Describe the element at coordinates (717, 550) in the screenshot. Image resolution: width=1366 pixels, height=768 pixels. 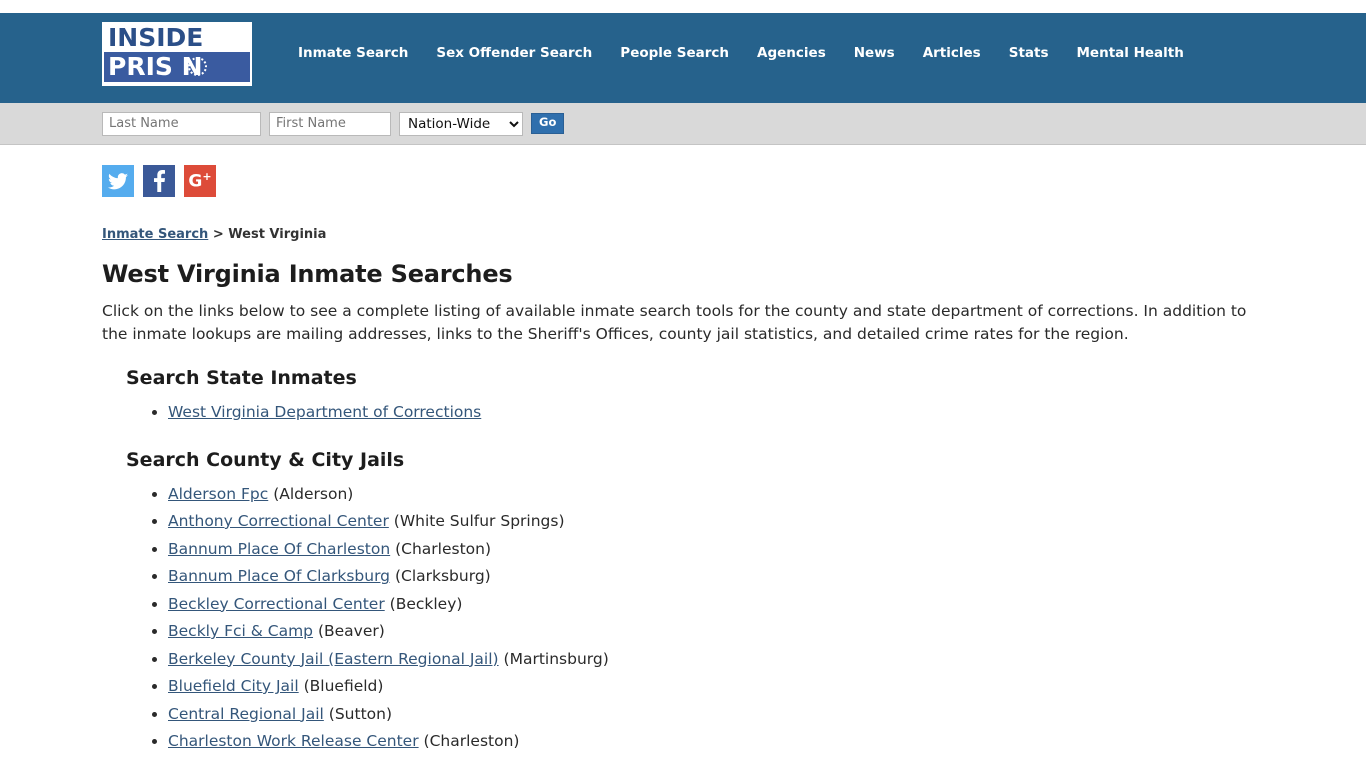
I see `list-item: Bannum Place Of Charleston (Charleston)` at that location.